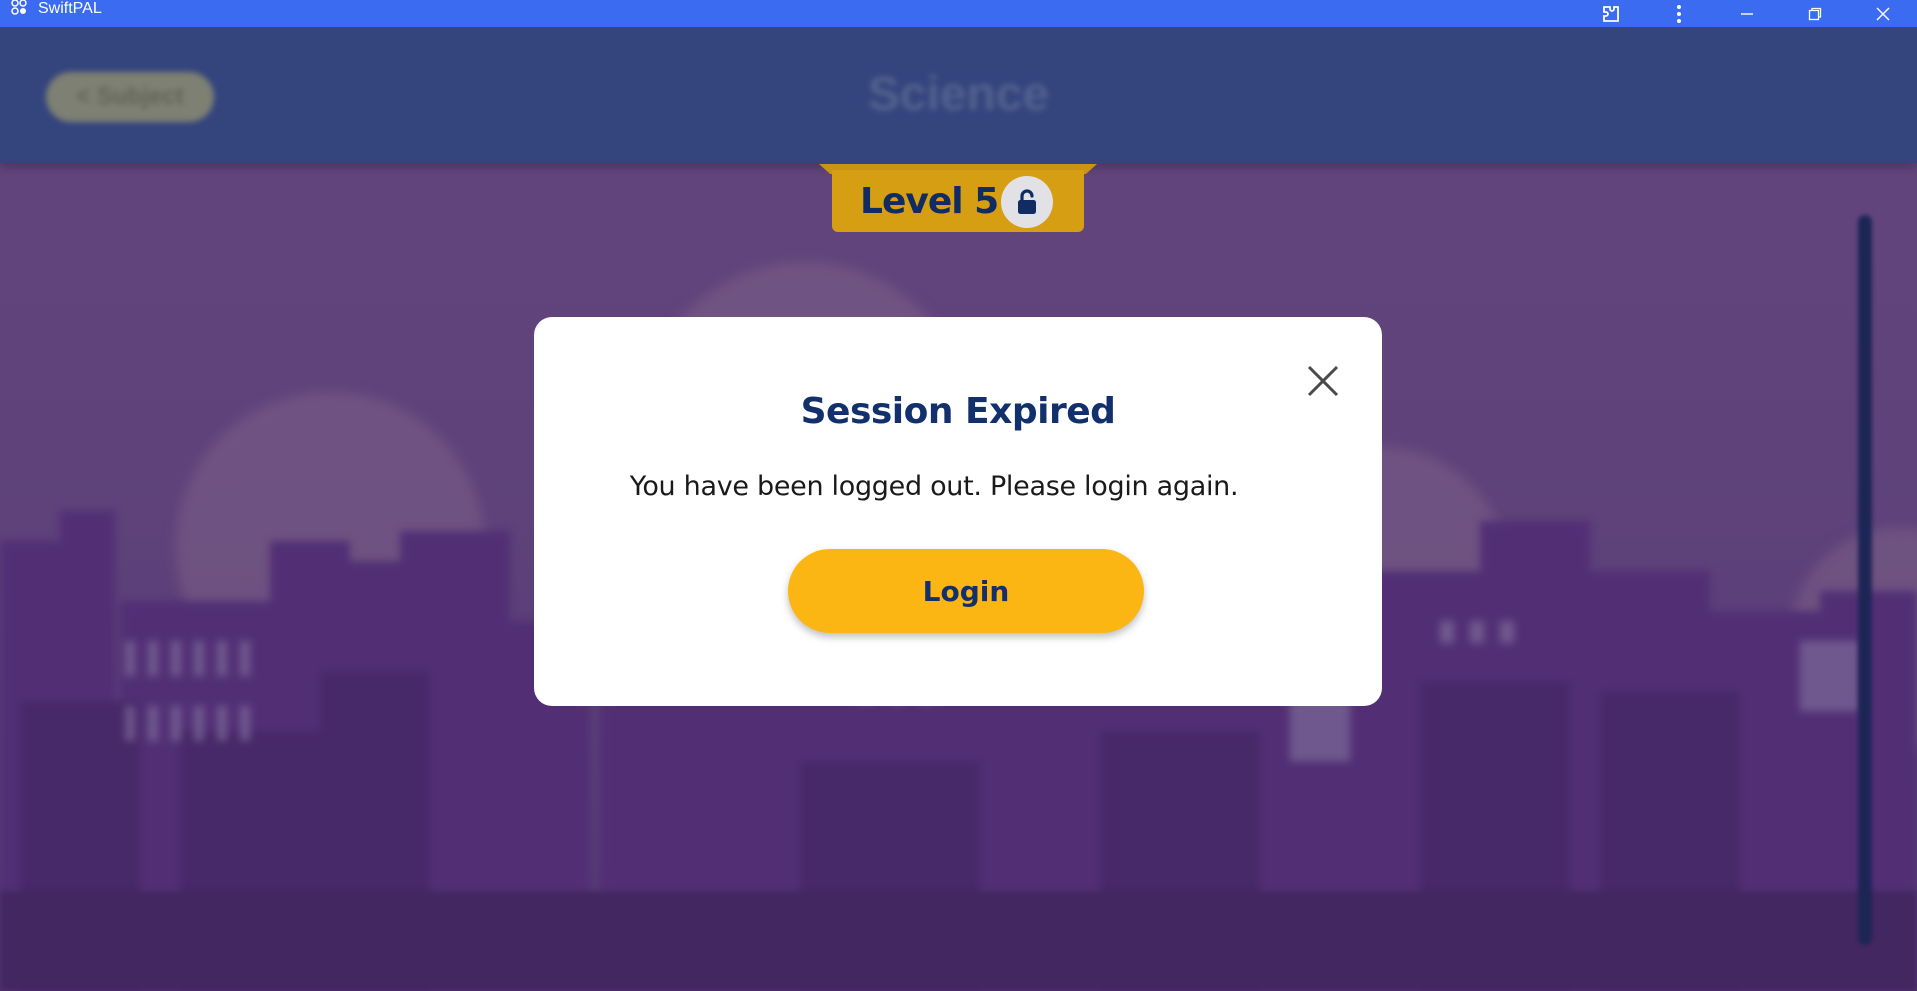 The height and width of the screenshot is (991, 1917). I want to click on more-icon, so click(1679, 13).